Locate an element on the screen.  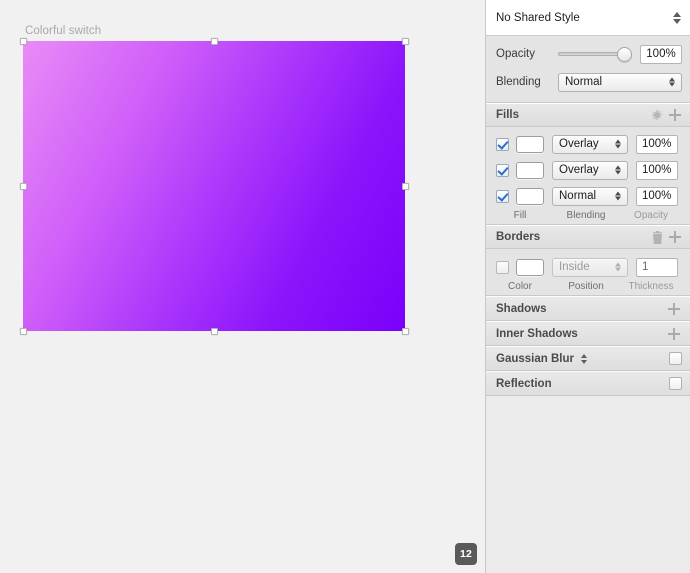
opacity-blending-block: Opacity 100% Blending Normal is located at coordinates (588, 69).